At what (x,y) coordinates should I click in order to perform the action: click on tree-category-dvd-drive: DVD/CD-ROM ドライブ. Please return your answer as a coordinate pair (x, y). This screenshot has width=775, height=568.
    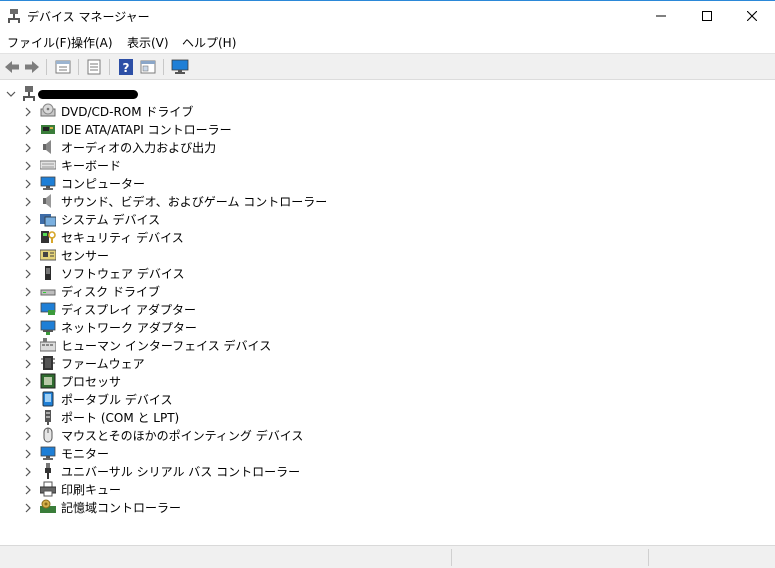
    Looking at the image, I should click on (200, 111).